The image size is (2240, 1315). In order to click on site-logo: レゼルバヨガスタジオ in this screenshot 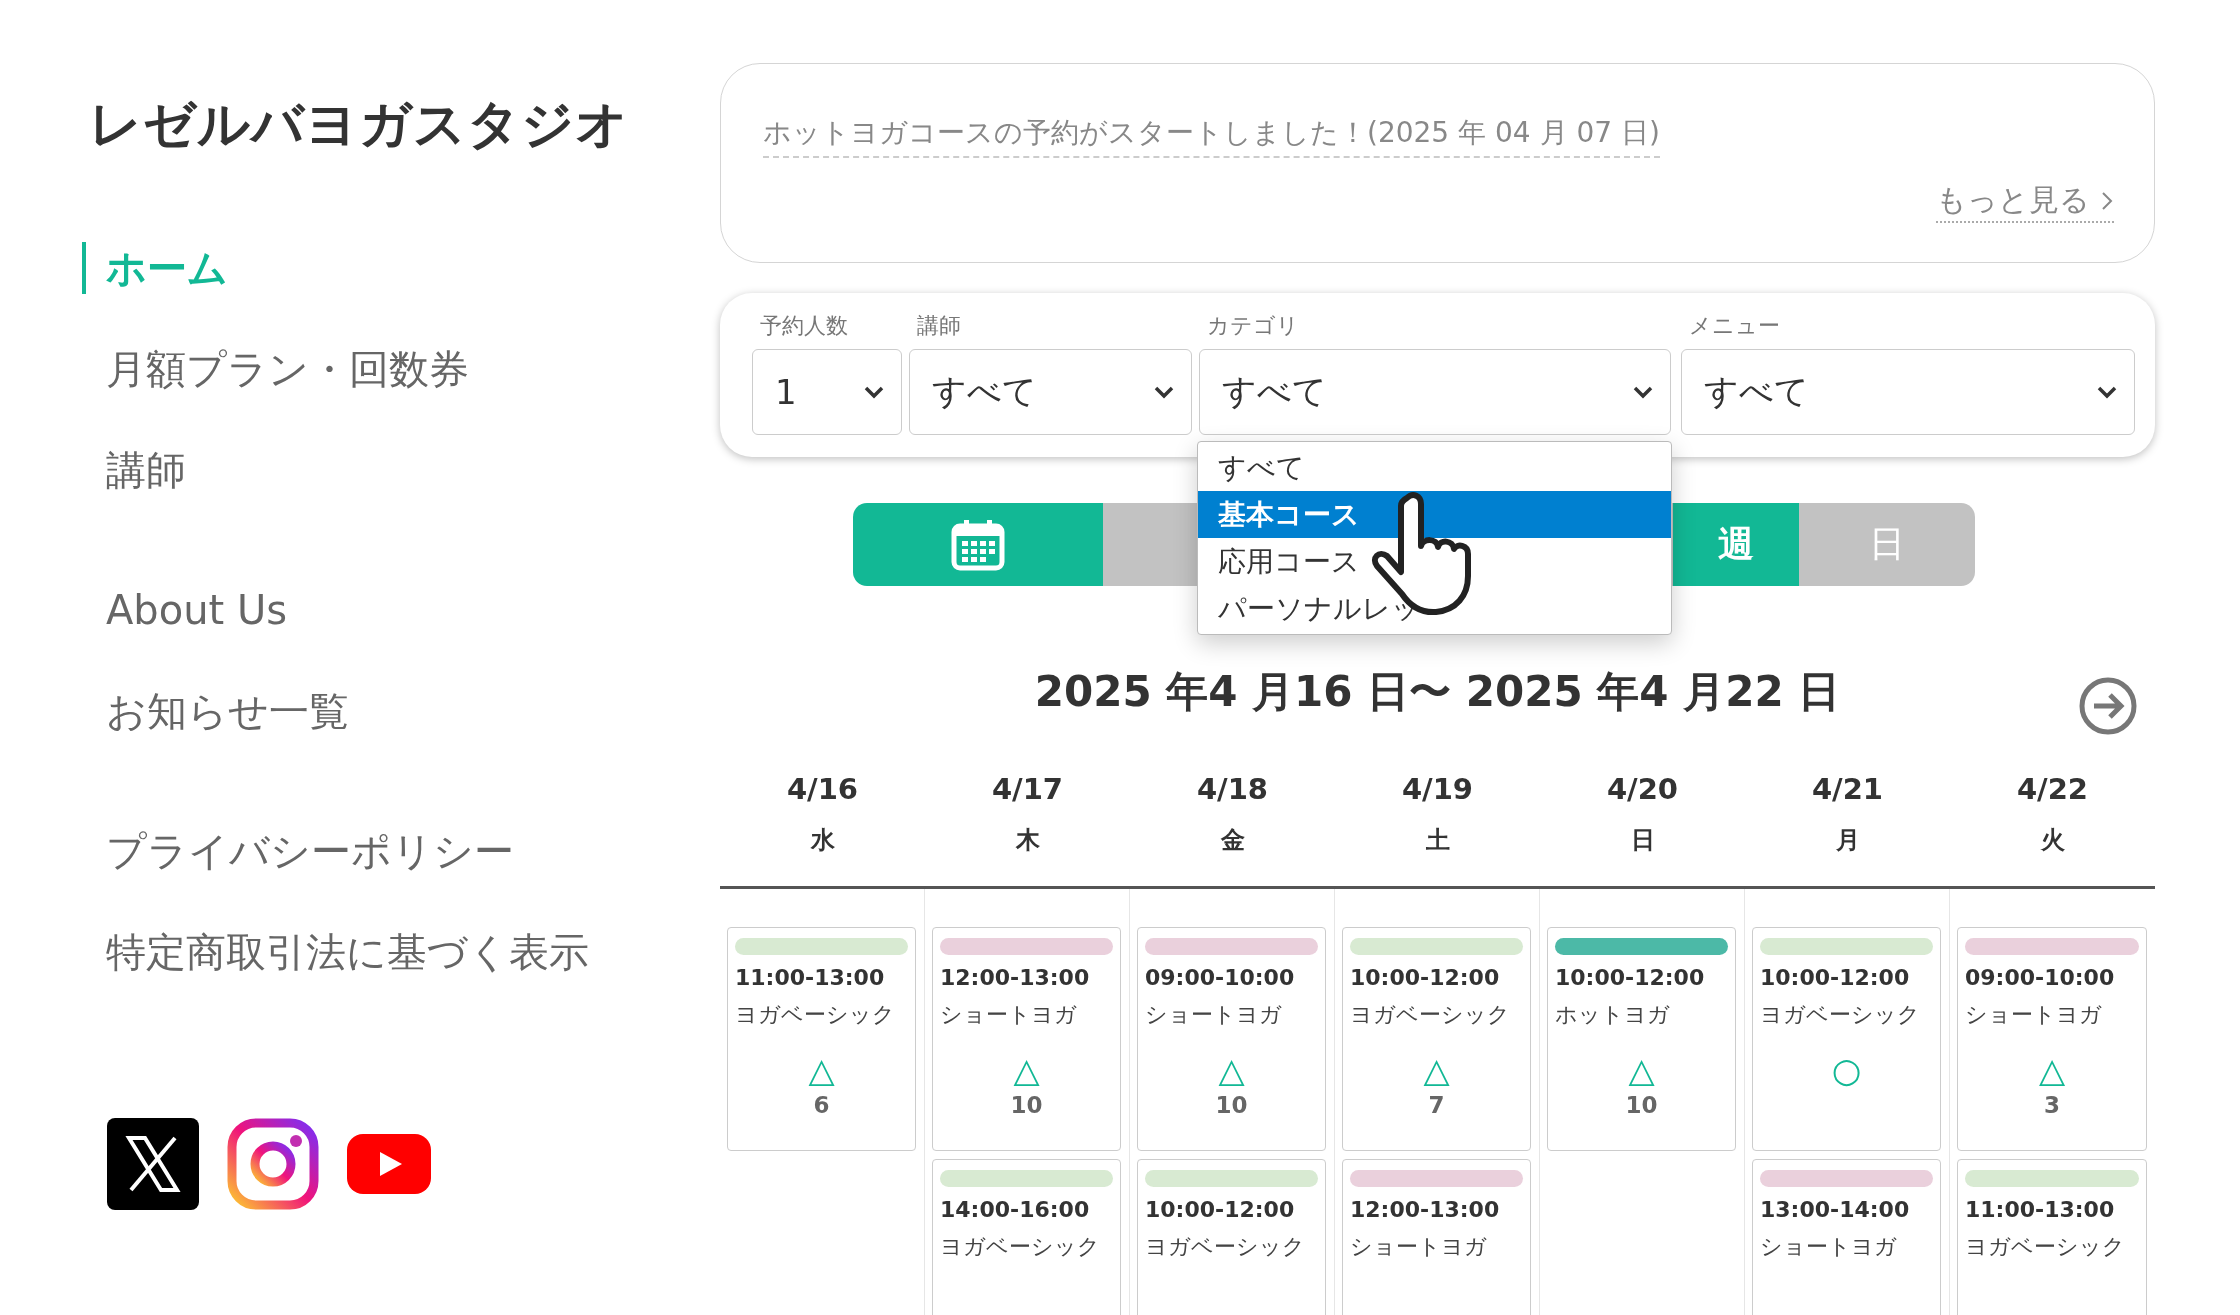, I will do `click(404, 125)`.